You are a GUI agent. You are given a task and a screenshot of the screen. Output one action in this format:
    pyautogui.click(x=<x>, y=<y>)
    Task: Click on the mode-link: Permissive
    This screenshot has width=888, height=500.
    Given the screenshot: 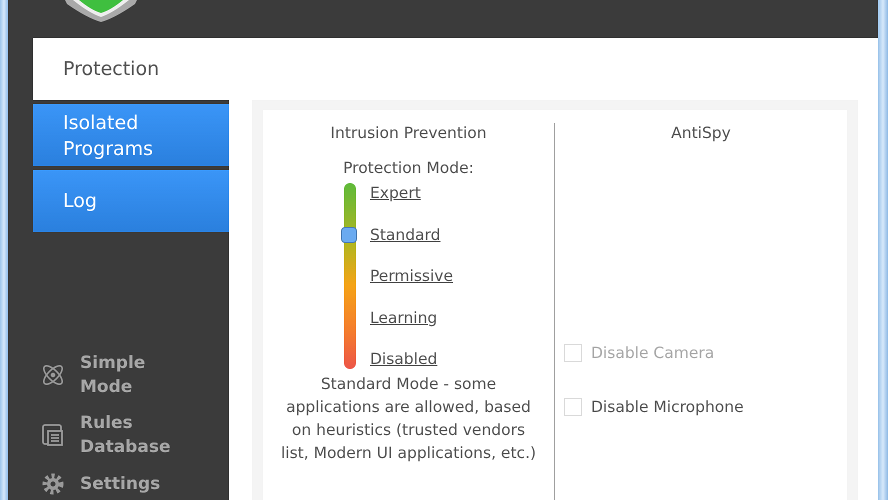 What is the action you would take?
    pyautogui.click(x=411, y=276)
    